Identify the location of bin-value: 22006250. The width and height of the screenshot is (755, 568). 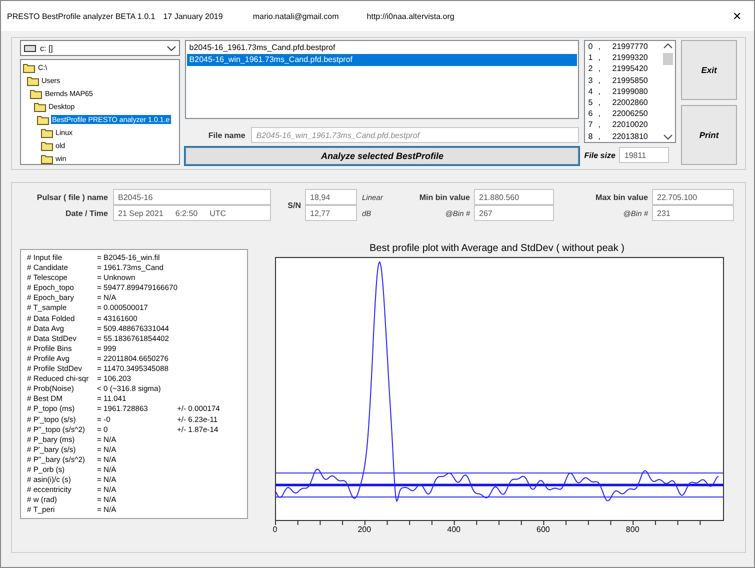
(630, 114).